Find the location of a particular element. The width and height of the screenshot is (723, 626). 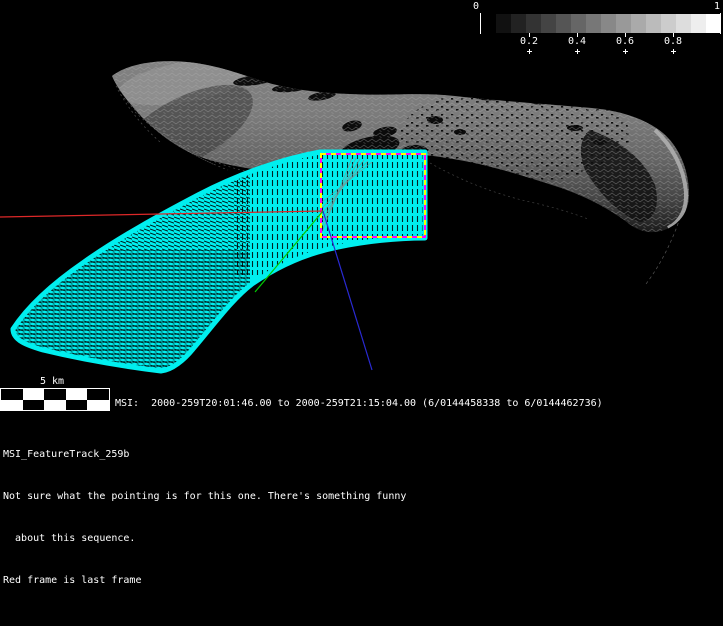

scale-bar is located at coordinates (55, 399).